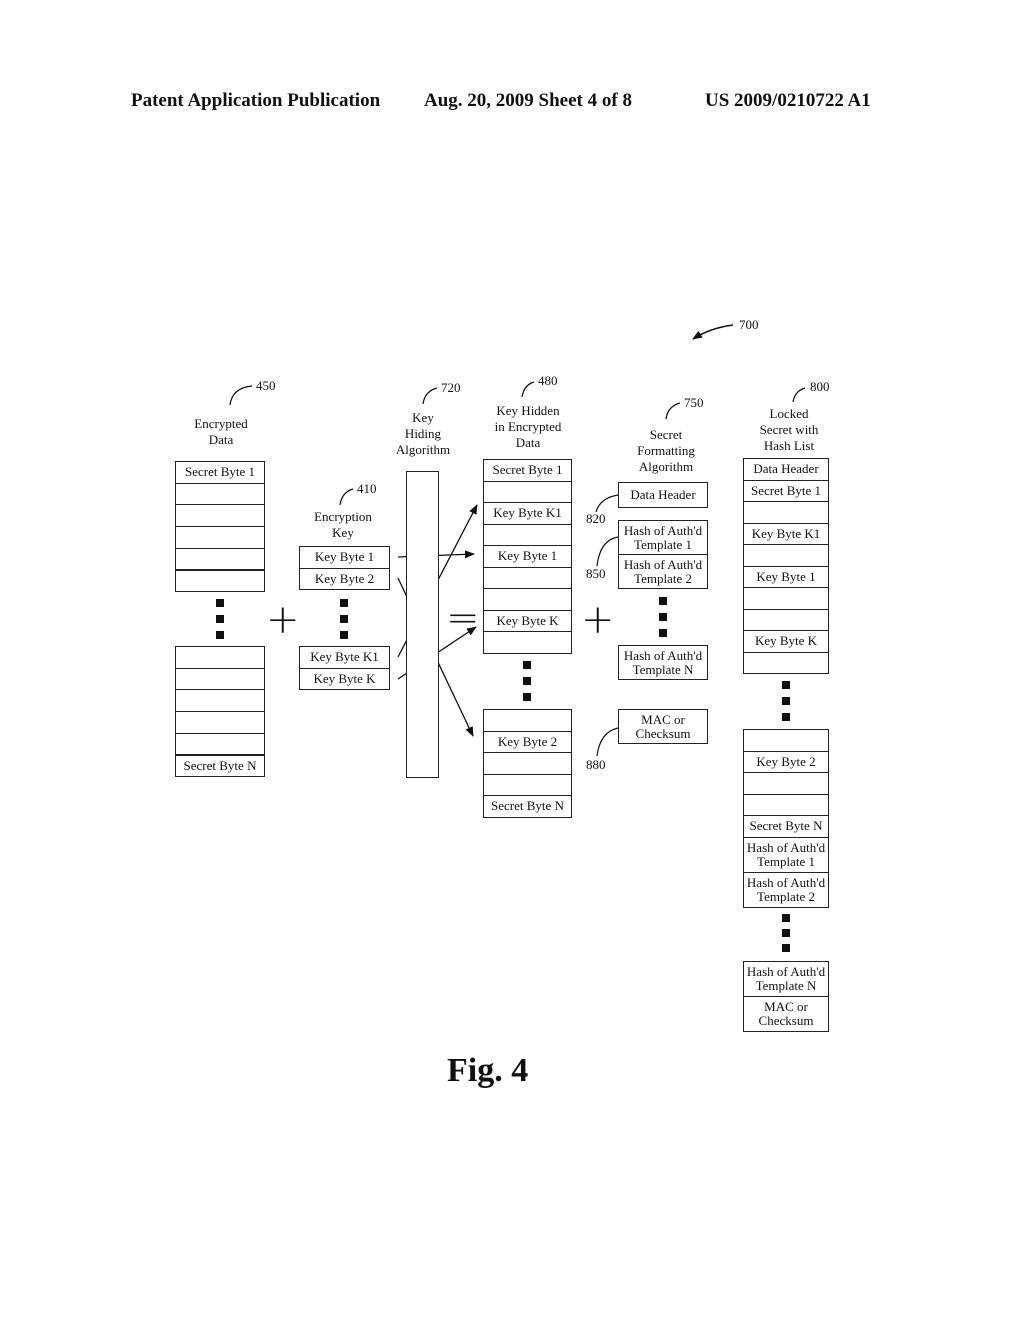  What do you see at coordinates (820, 386) in the screenshot?
I see `ref-800: 800` at bounding box center [820, 386].